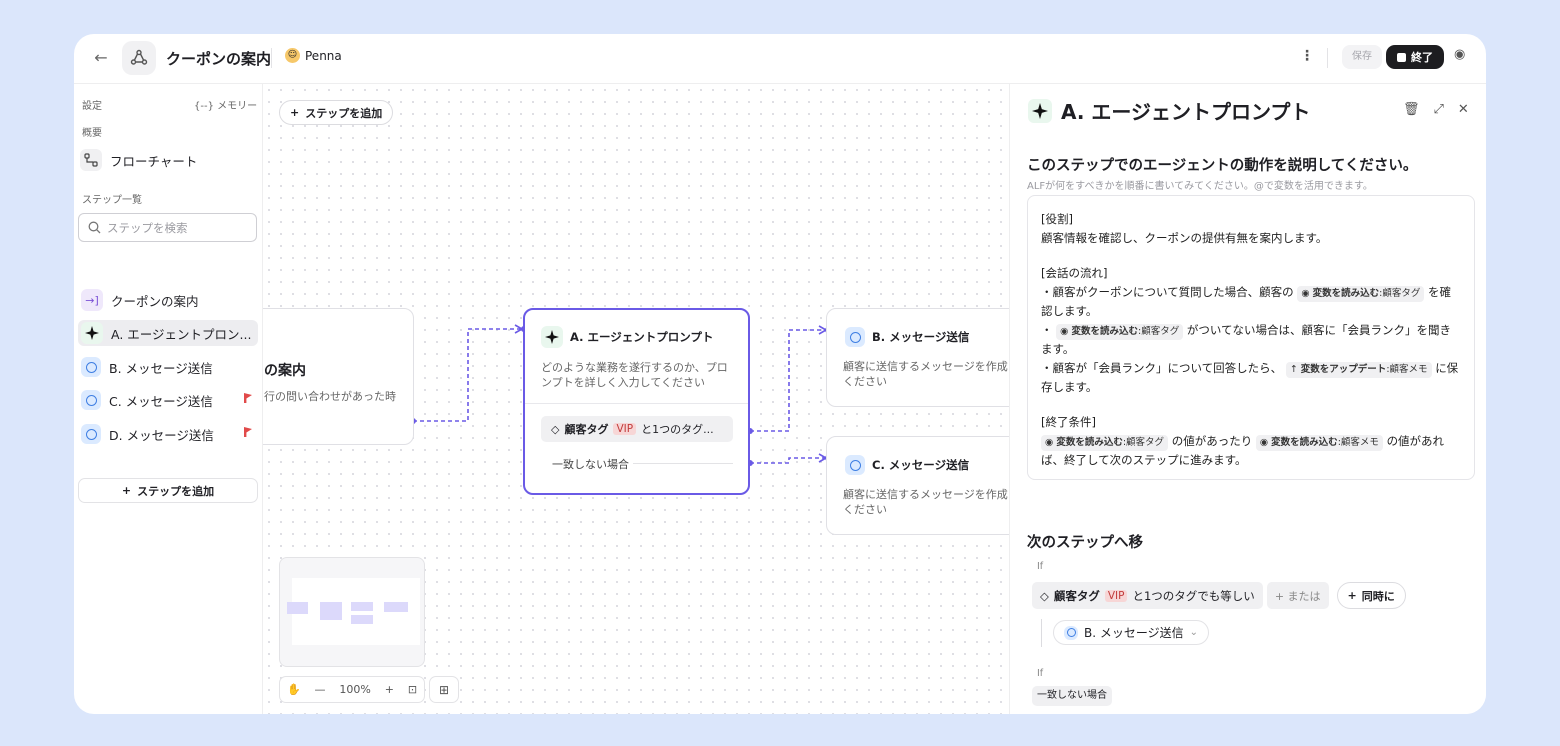 The image size is (1560, 746). Describe the element at coordinates (921, 465) in the screenshot. I see `node-title: C. メッセージ送信` at that location.